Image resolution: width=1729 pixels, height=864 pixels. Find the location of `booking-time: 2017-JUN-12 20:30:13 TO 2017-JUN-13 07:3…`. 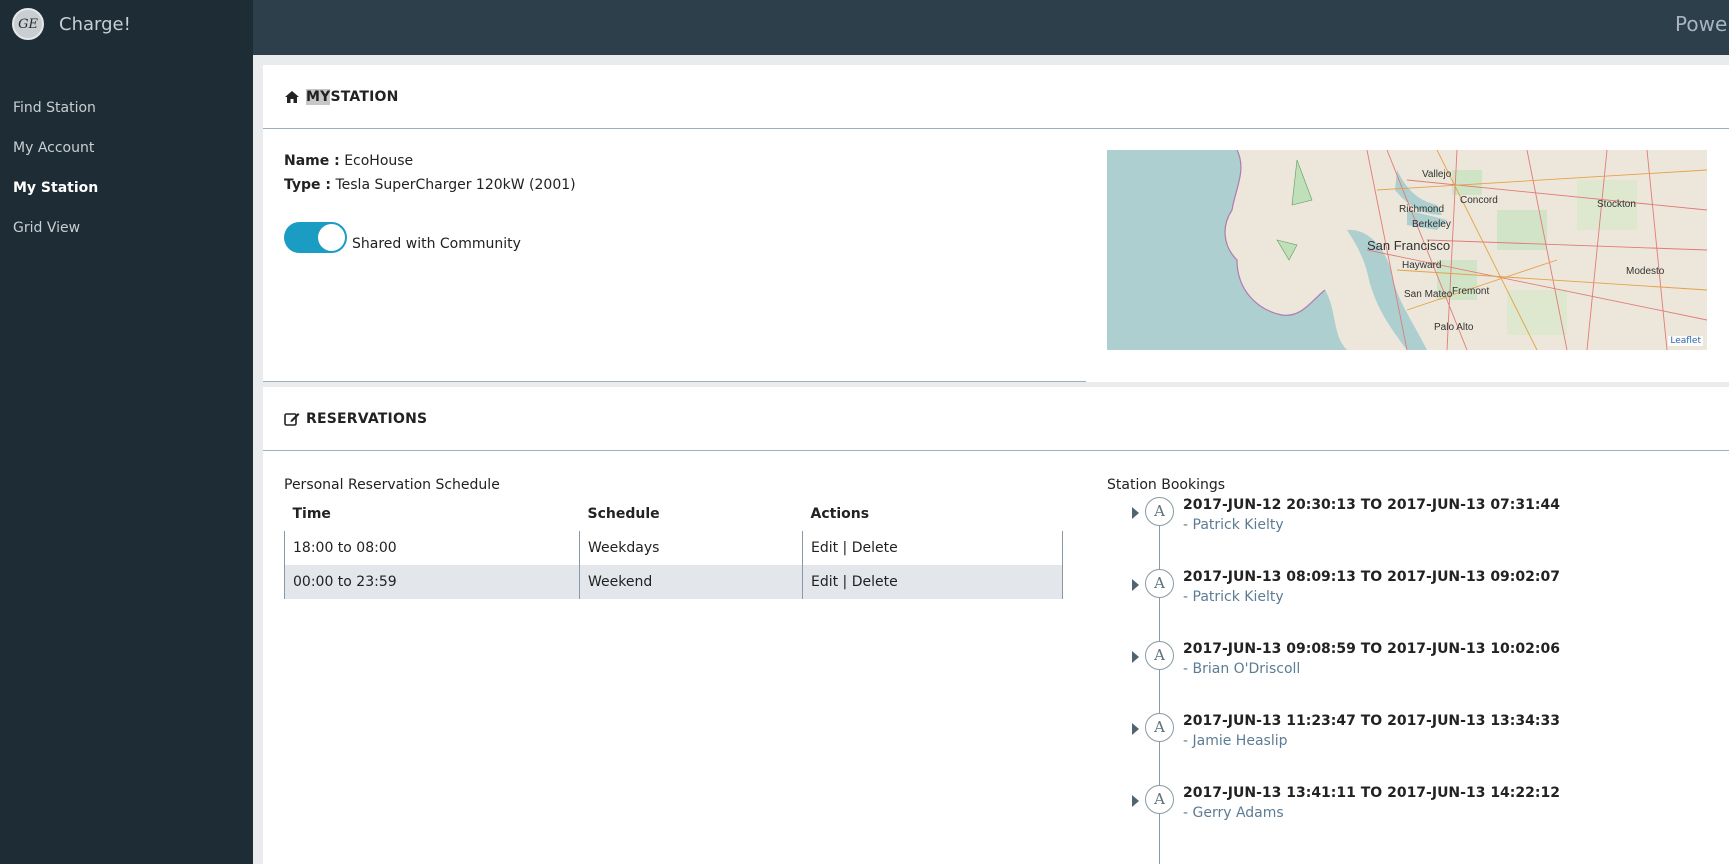

booking-time: 2017-JUN-12 20:30:13 TO 2017-JUN-13 07:3… is located at coordinates (1371, 505).